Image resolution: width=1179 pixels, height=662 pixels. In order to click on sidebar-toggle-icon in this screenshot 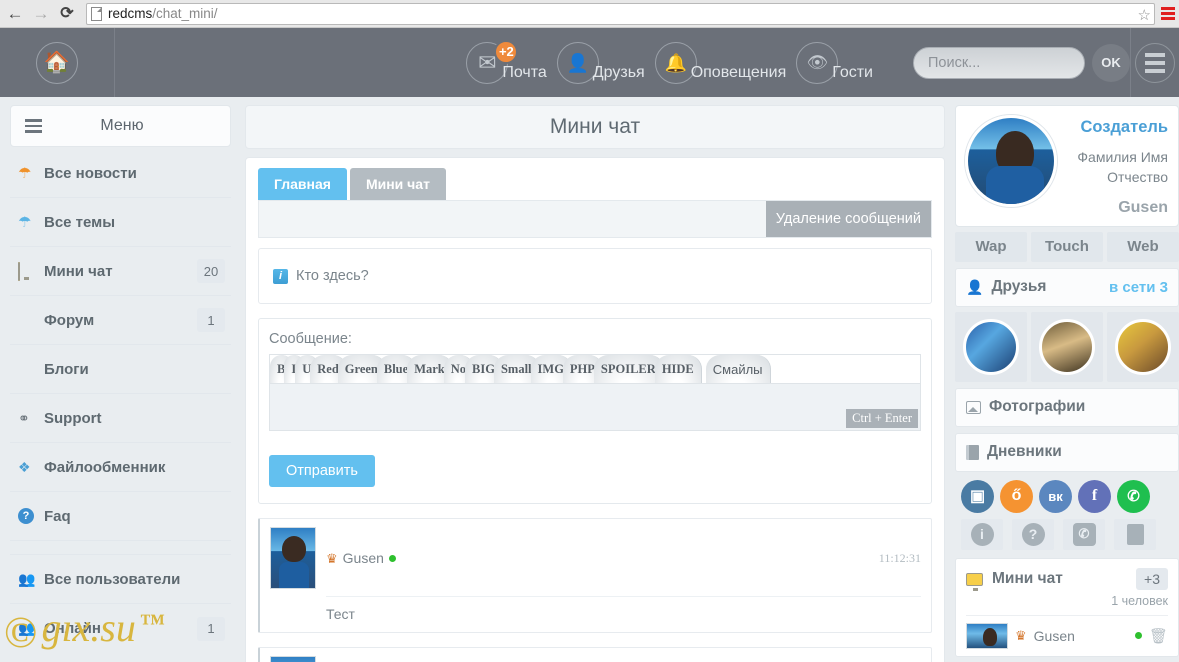, I will do `click(33, 126)`.